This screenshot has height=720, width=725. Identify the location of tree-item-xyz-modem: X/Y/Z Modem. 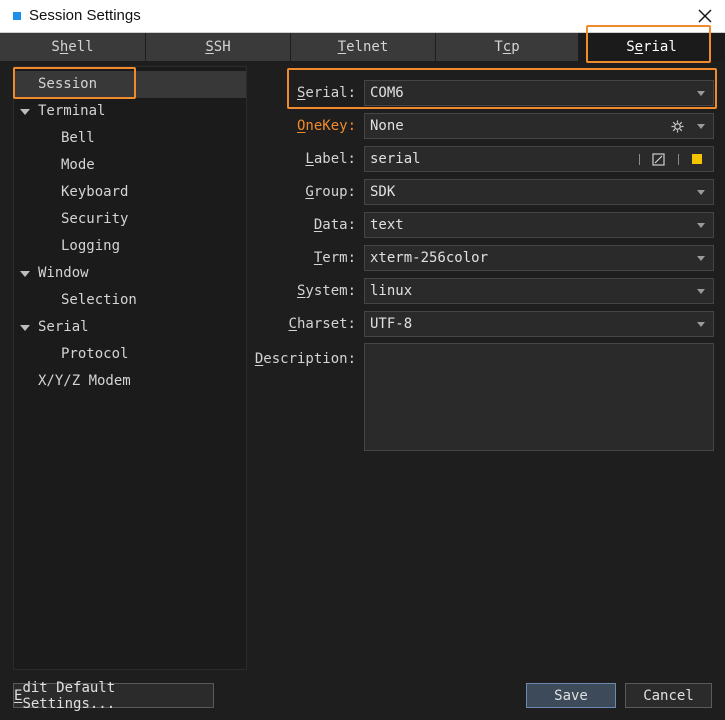
(130, 381).